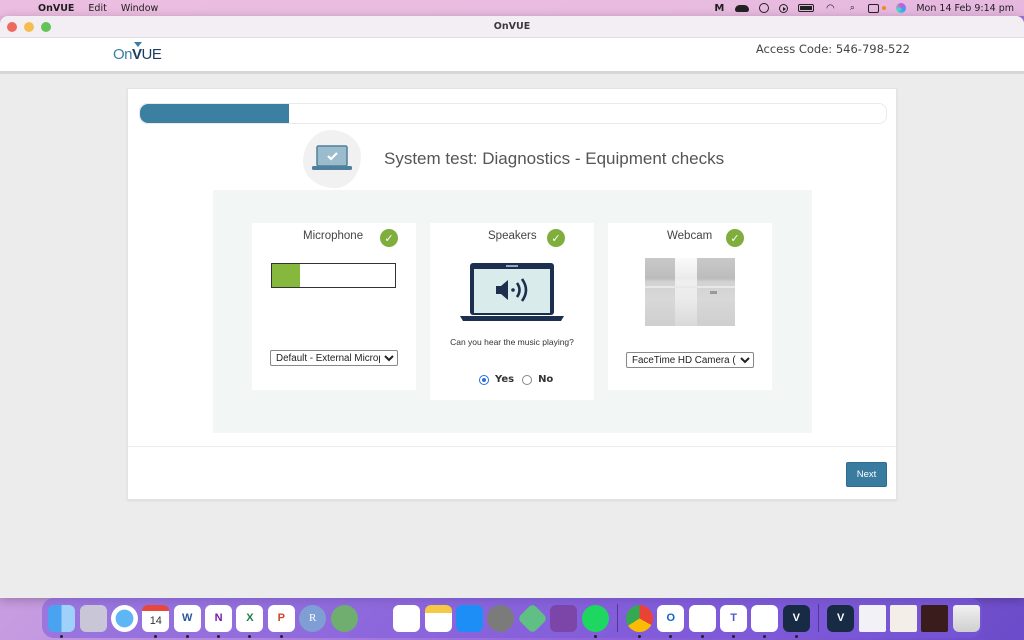  What do you see at coordinates (852, 8) in the screenshot?
I see `spotlight-search-icon: ⌕` at bounding box center [852, 8].